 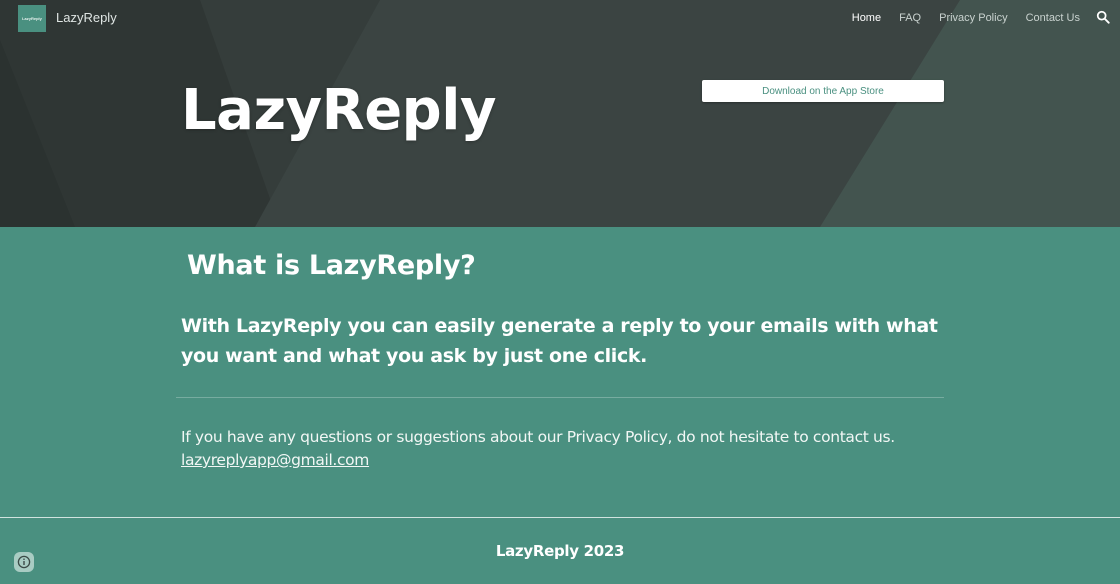 What do you see at coordinates (1053, 18) in the screenshot?
I see `nav-item-contact-us: Contact Us` at bounding box center [1053, 18].